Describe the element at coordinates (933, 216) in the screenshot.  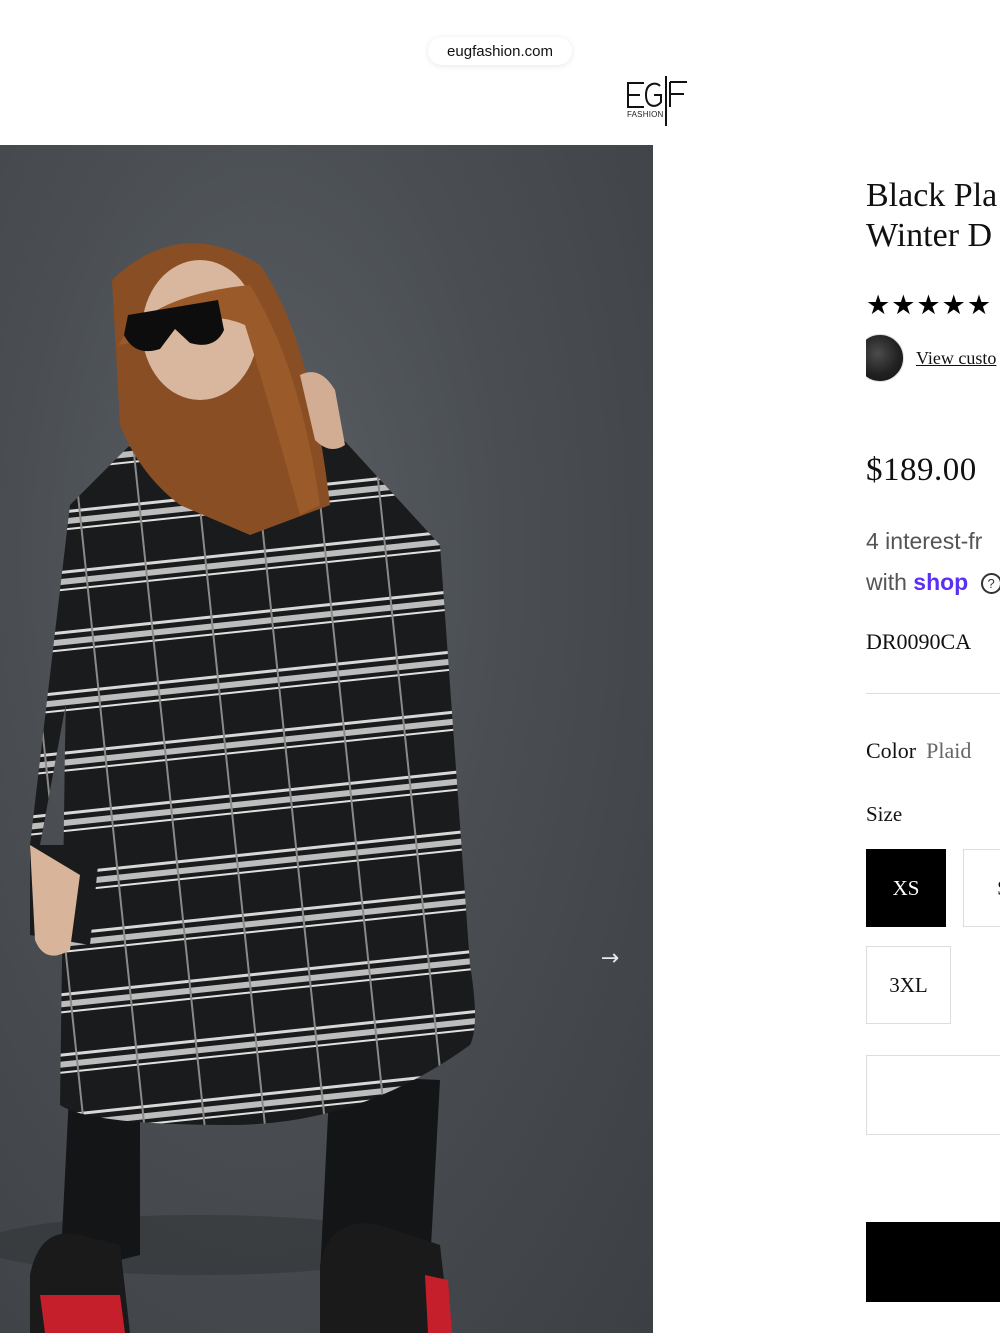
I see `product-title: Black Pla Winter D` at that location.